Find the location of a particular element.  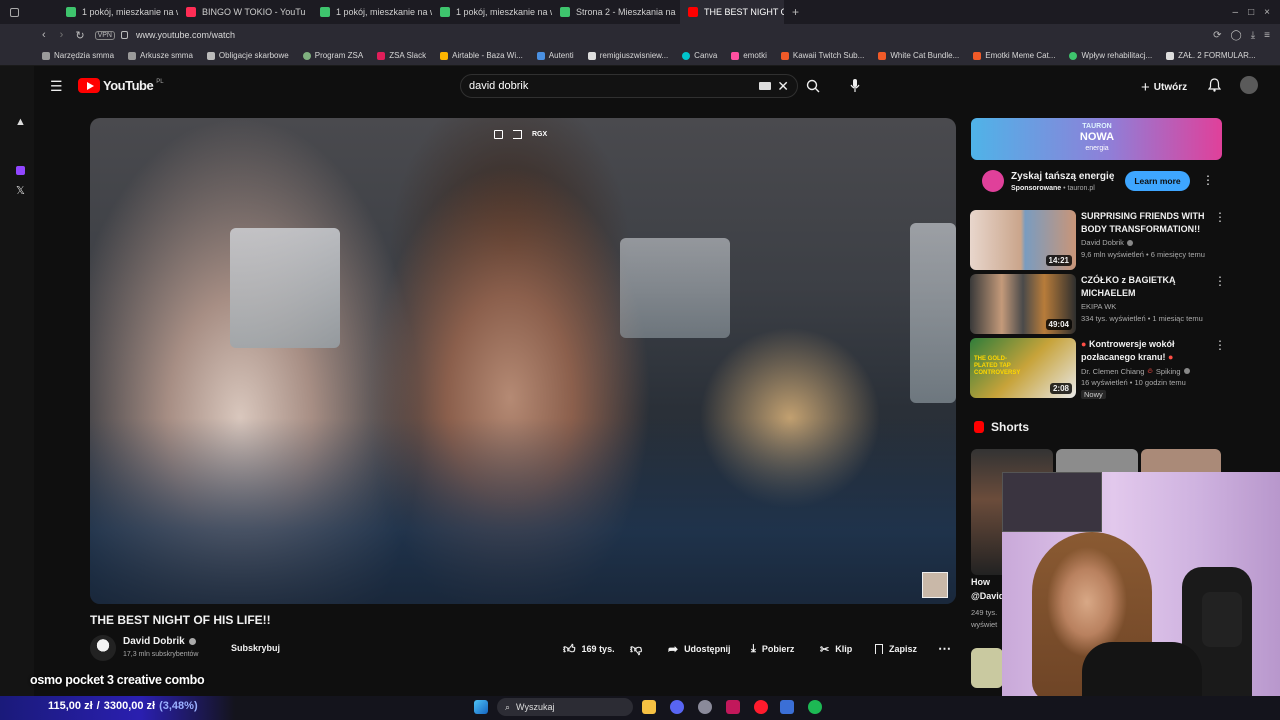

more-actions-icon: ⋯ is located at coordinates (944, 649).